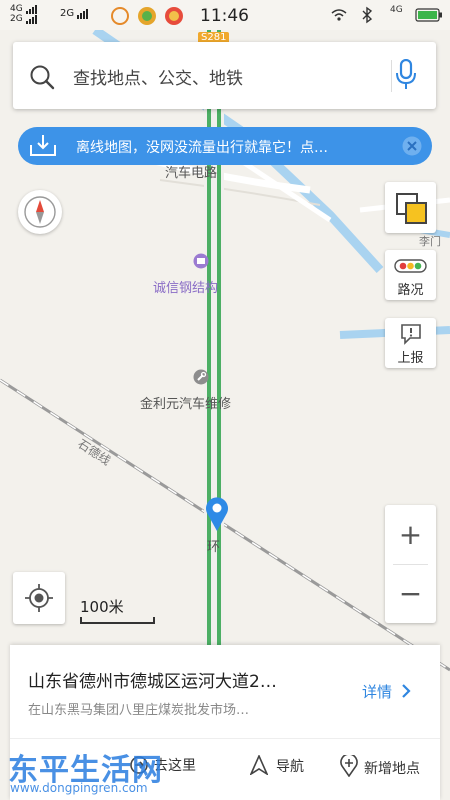  I want to click on status-time: 11:46, so click(224, 16).